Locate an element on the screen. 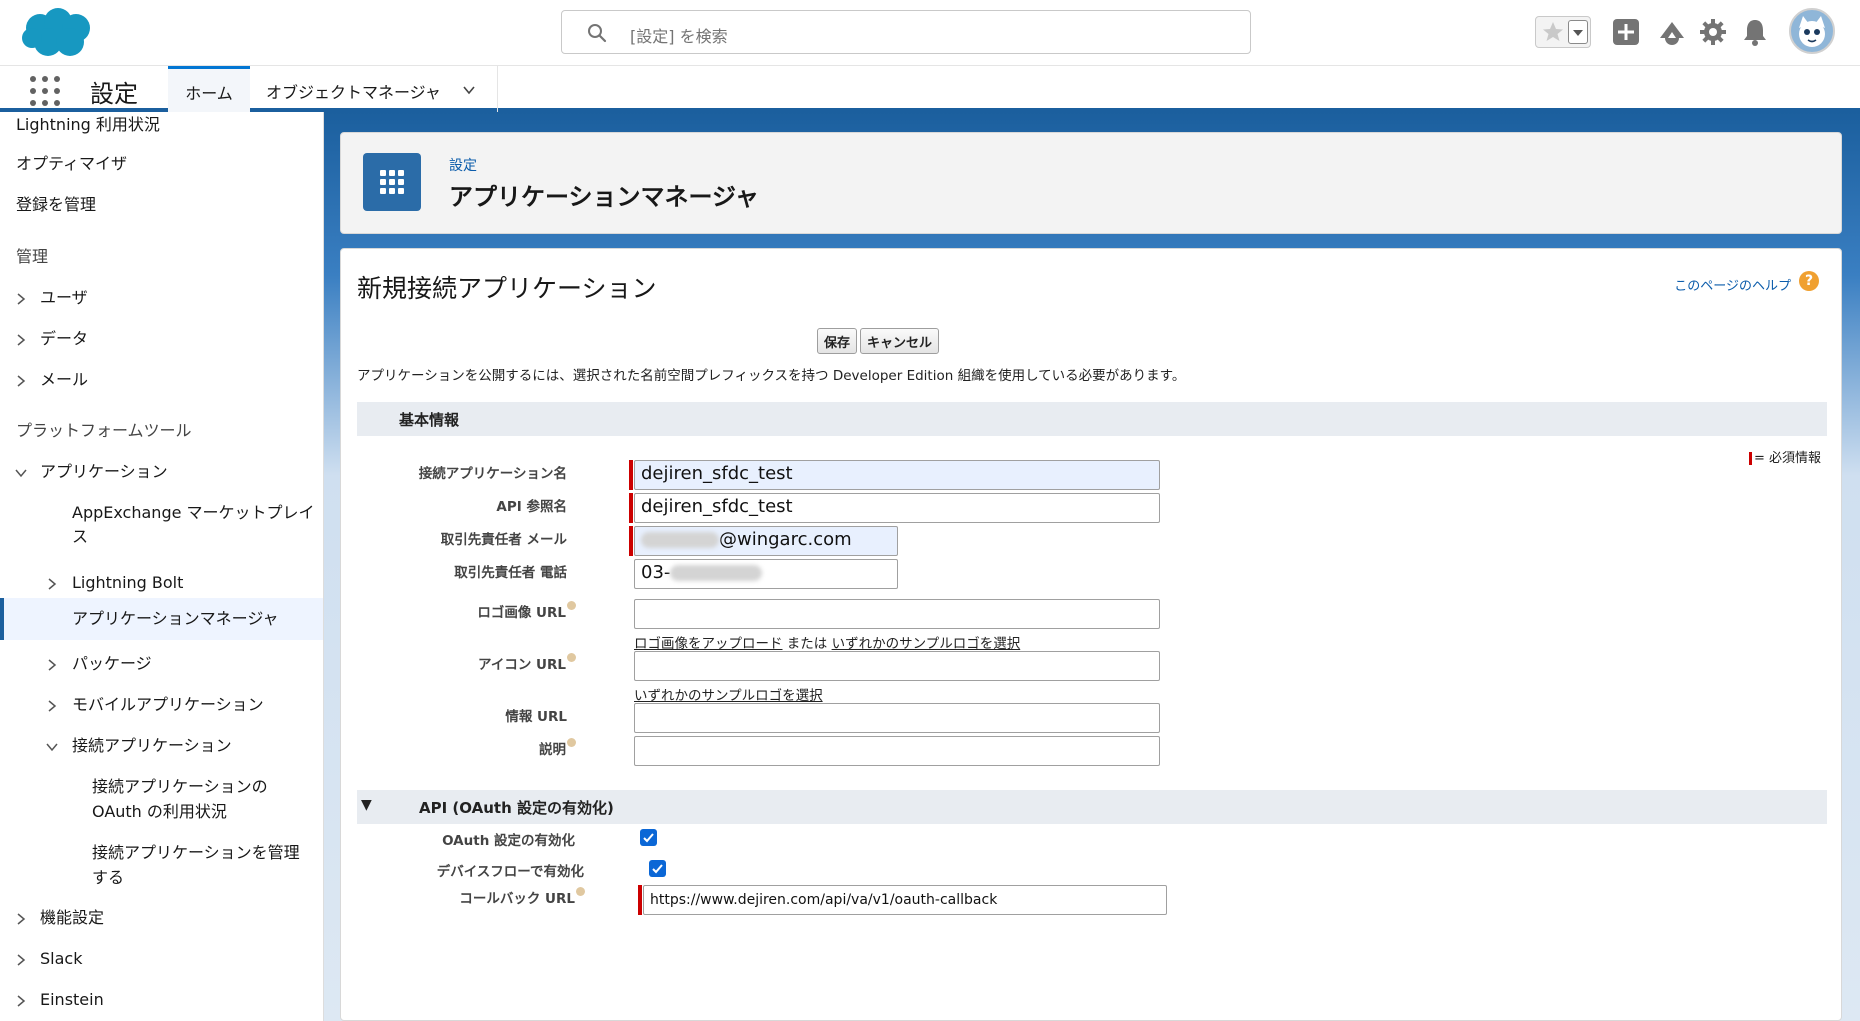  section-basic-info-title: 基本情報 is located at coordinates (429, 420).